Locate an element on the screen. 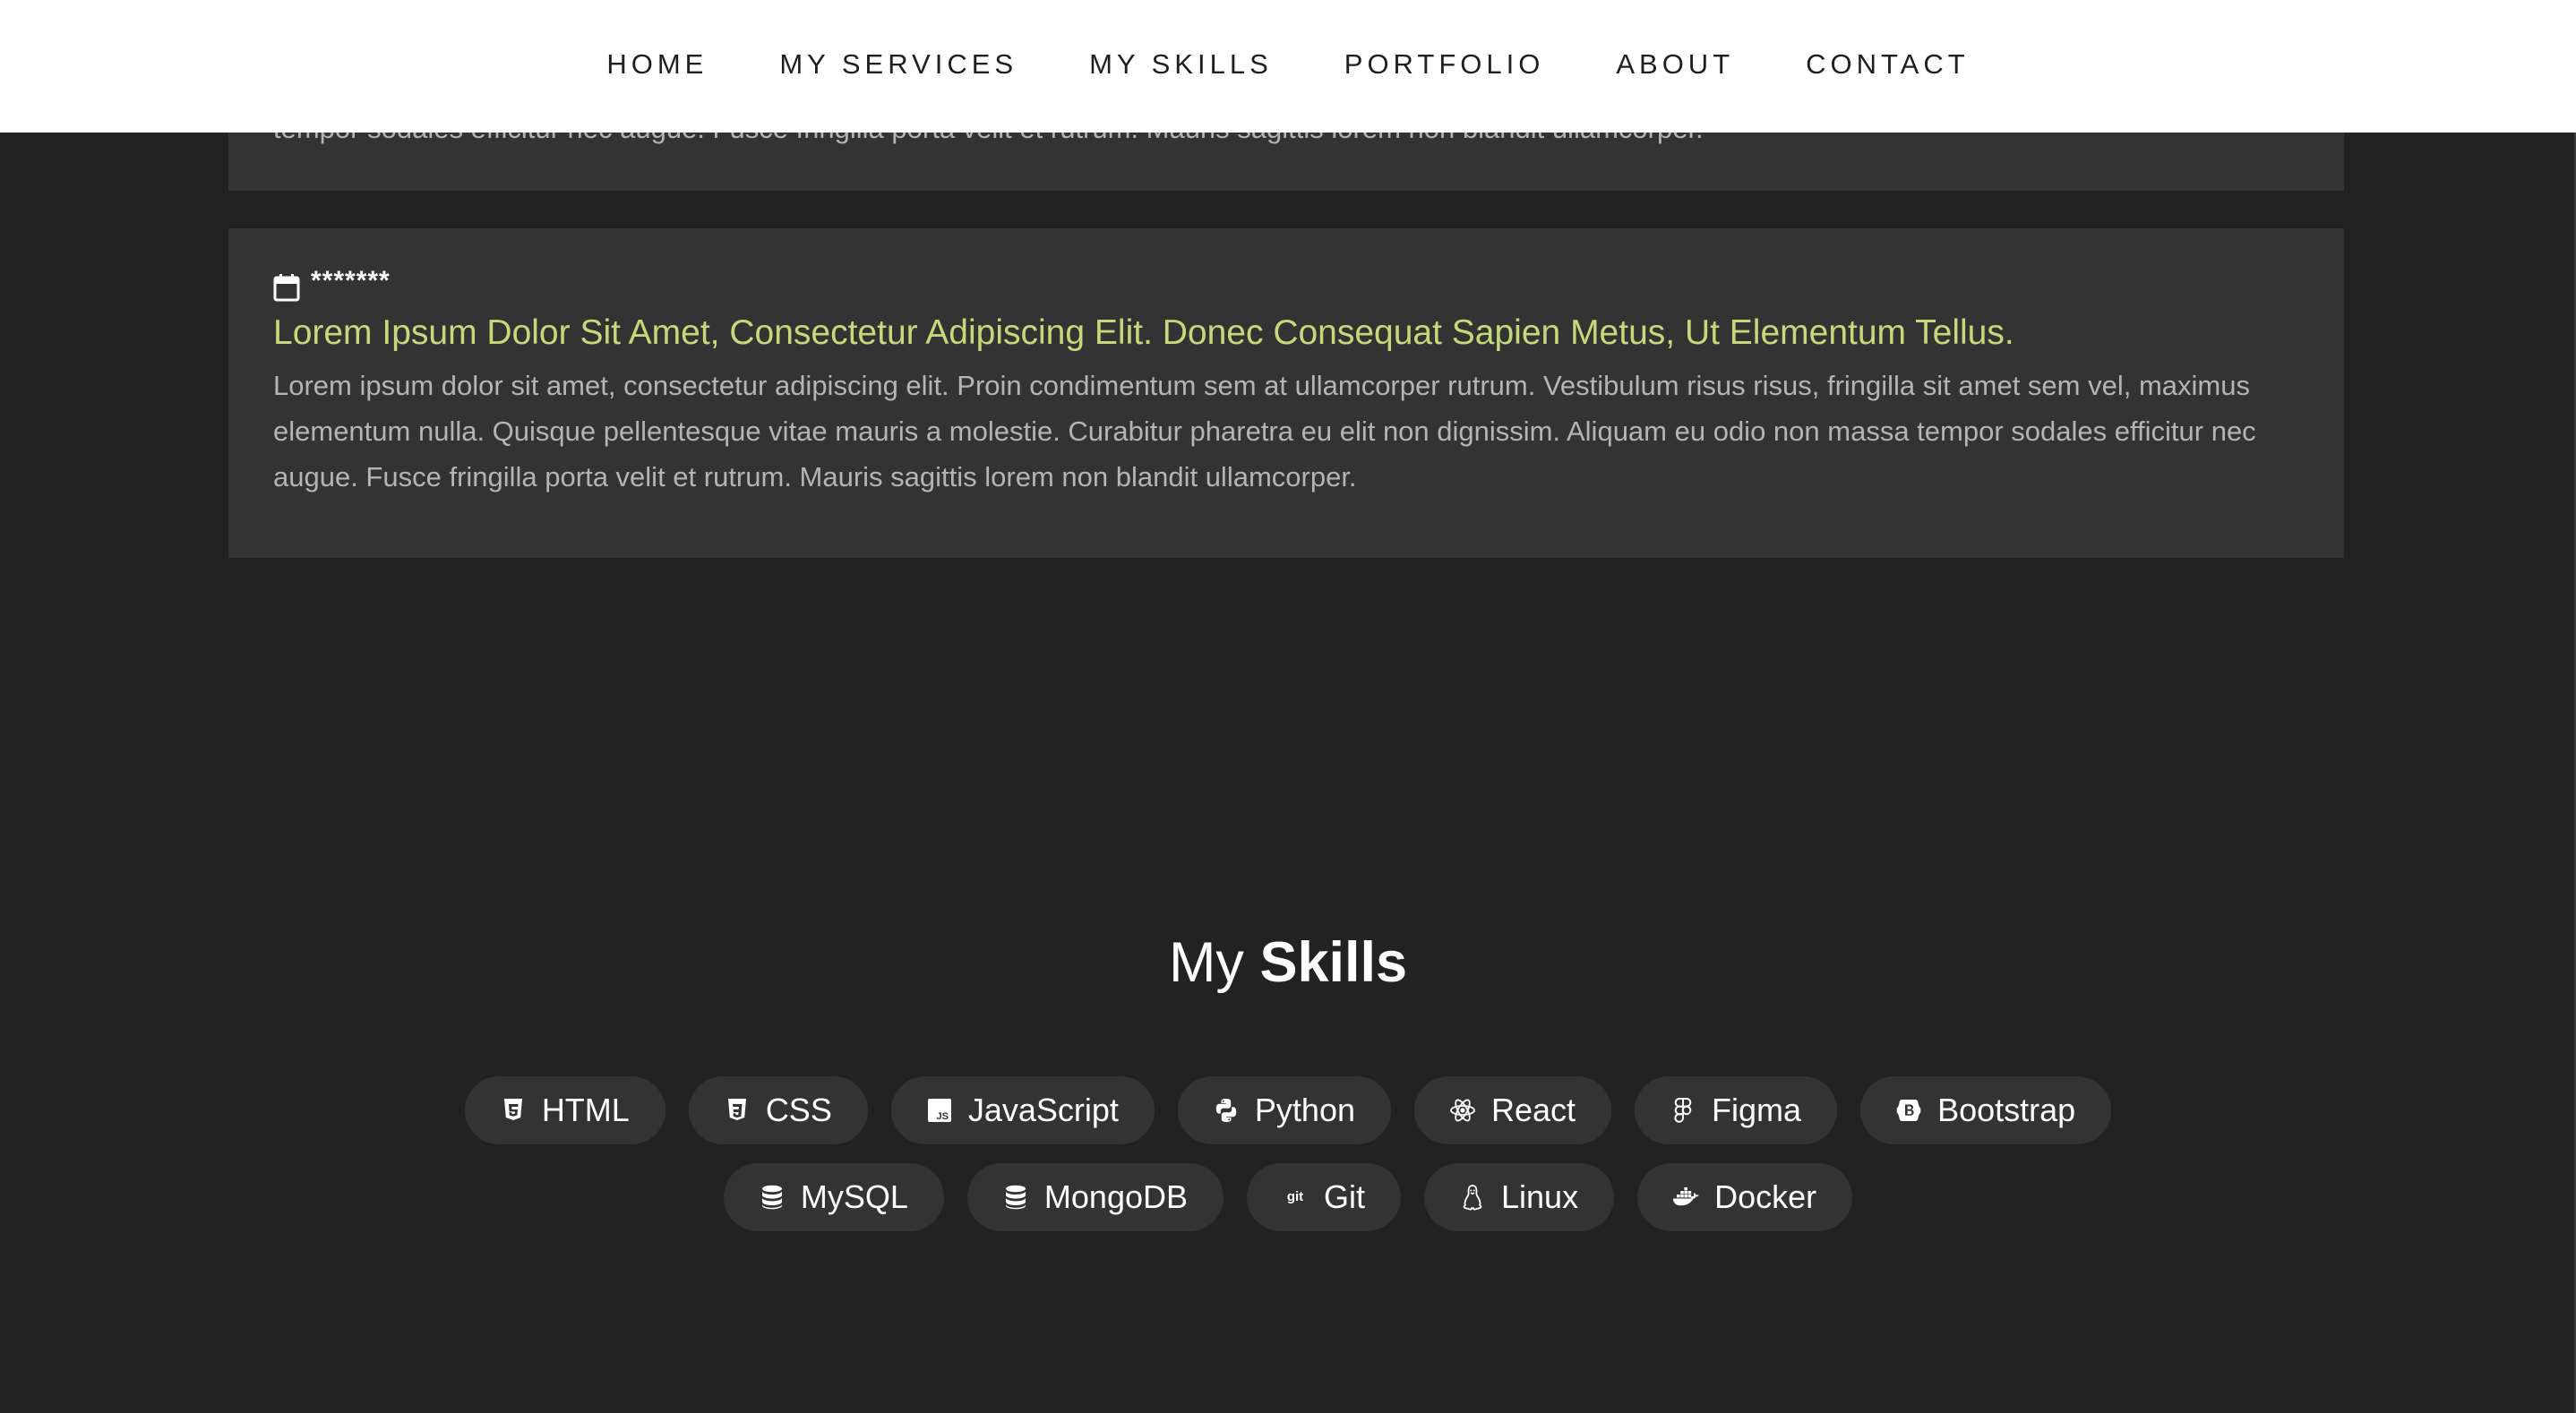 Image resolution: width=2576 pixels, height=1413 pixels. nav-link-home: HOME is located at coordinates (657, 64).